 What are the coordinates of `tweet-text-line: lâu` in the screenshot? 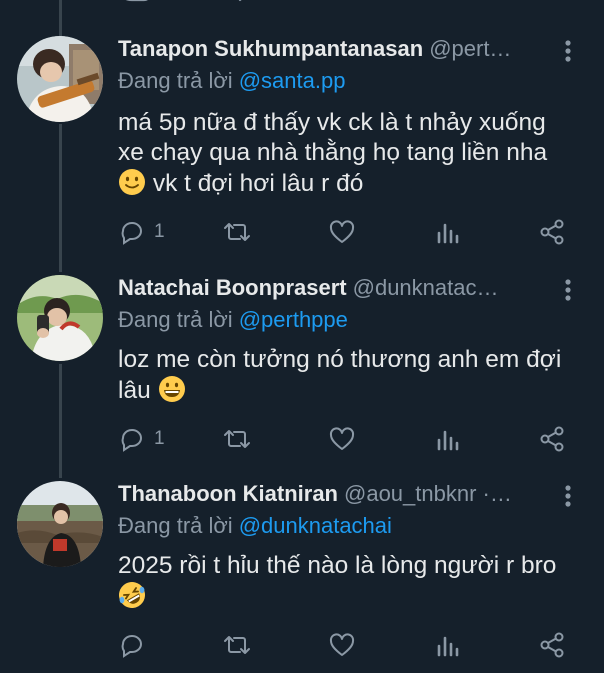 It's located at (353, 390).